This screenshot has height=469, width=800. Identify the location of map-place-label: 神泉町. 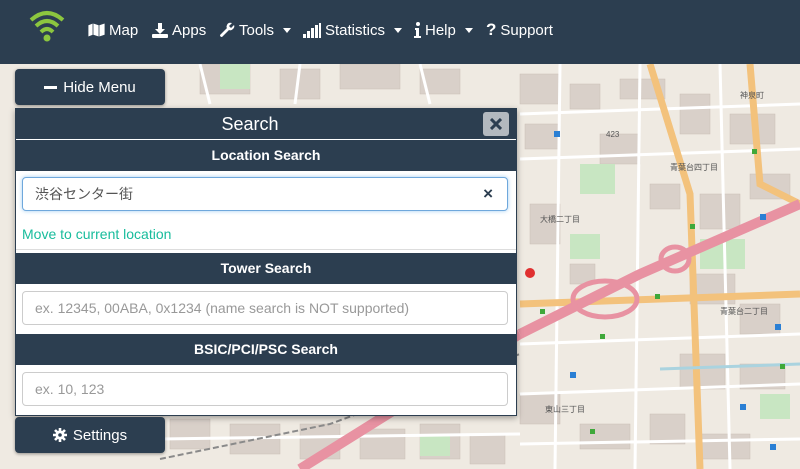
(752, 95).